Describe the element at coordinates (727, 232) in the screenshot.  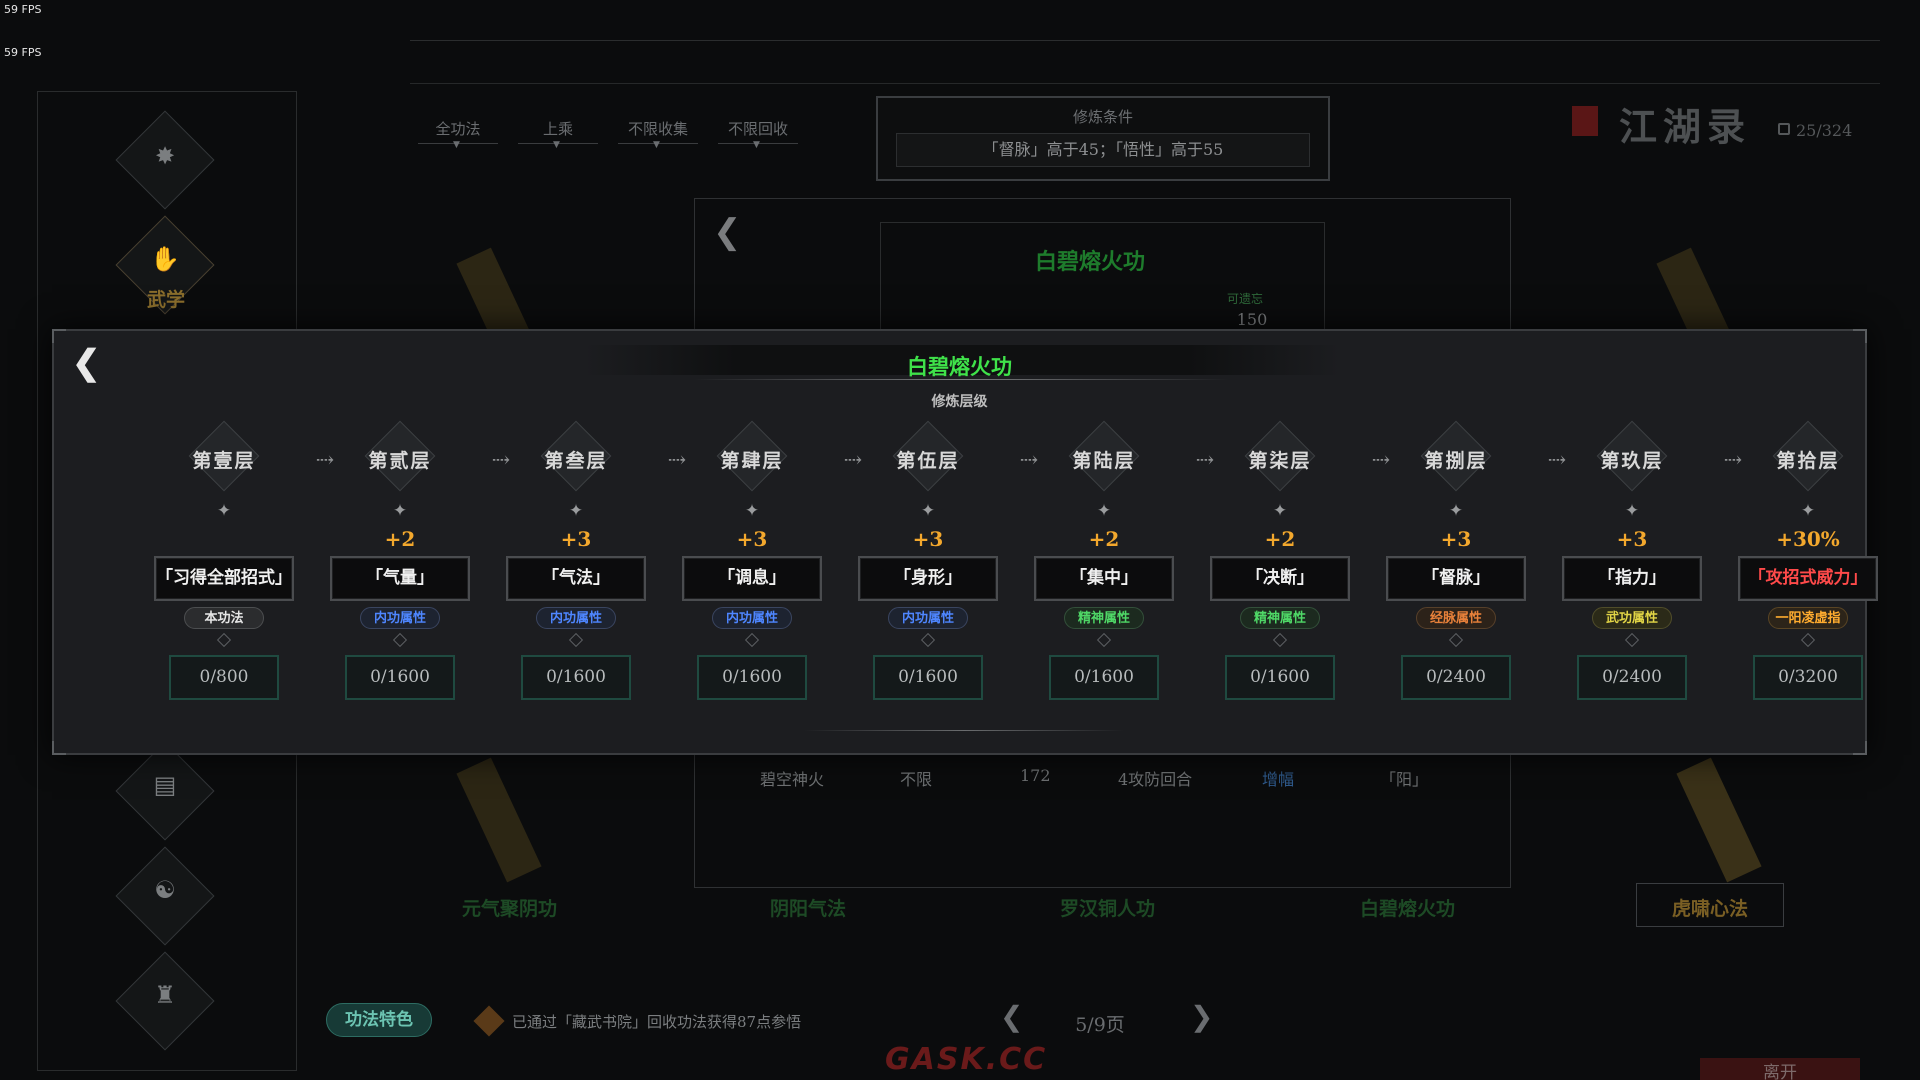
I see `back-arrow-icon: ❮` at that location.